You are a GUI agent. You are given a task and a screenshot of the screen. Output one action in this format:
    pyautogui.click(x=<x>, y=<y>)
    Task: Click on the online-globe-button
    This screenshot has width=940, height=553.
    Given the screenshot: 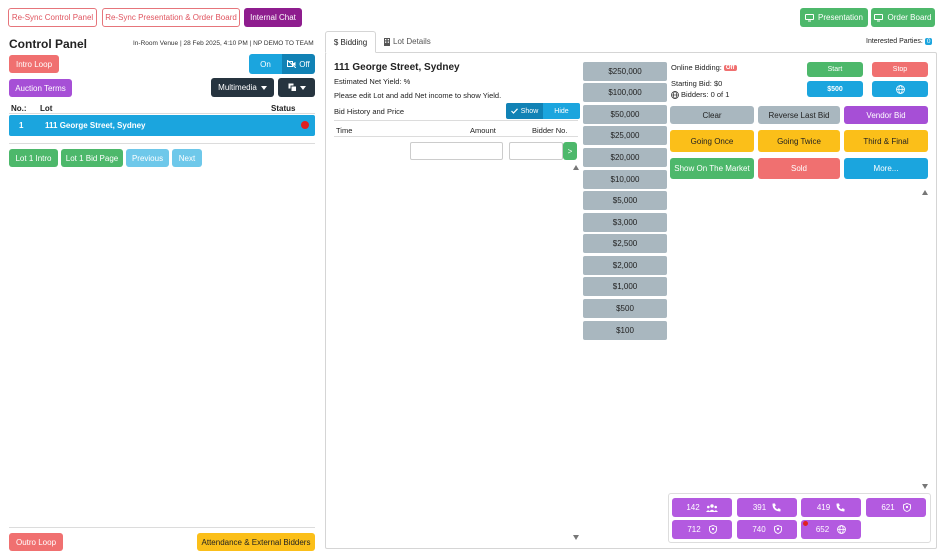 What is the action you would take?
    pyautogui.click(x=900, y=89)
    